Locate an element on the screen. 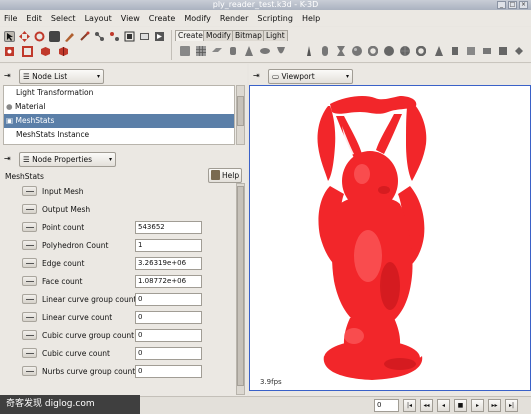  create-polygrid-icon is located at coordinates (471, 51).